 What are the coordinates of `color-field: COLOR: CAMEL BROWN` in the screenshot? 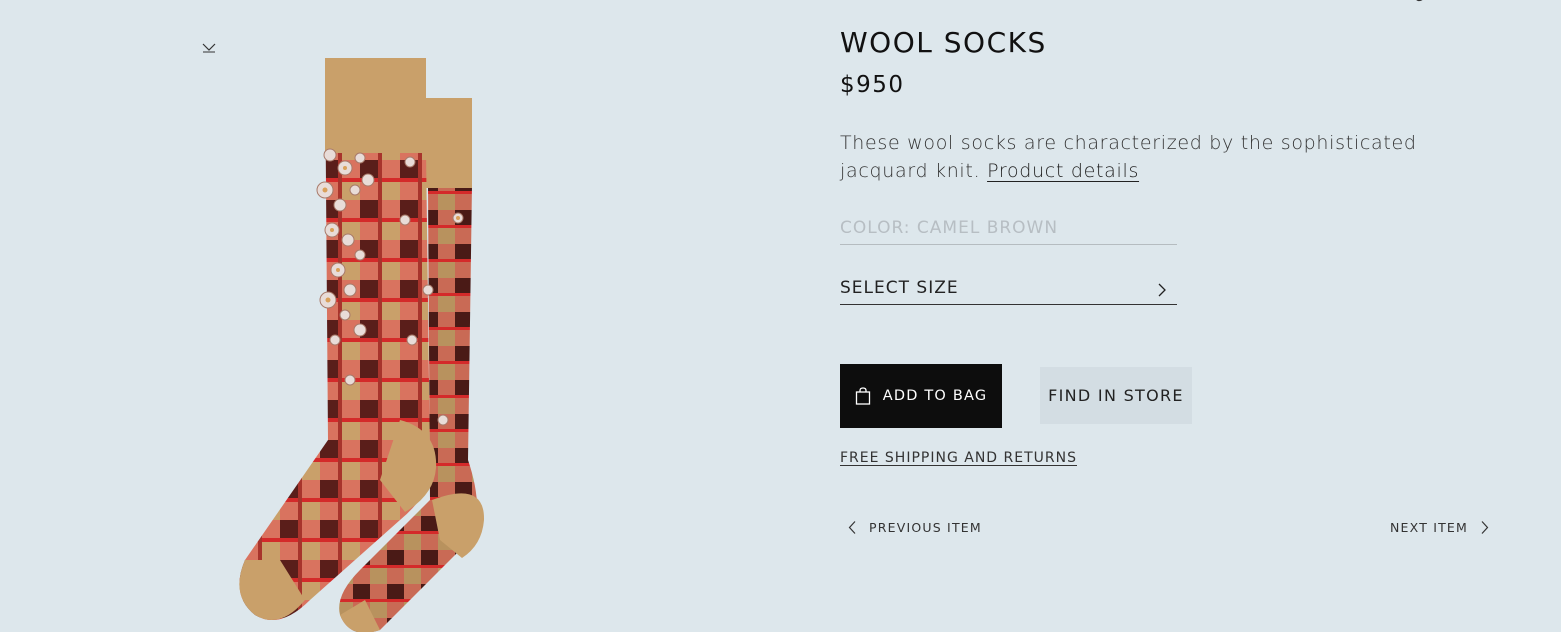 It's located at (1008, 231).